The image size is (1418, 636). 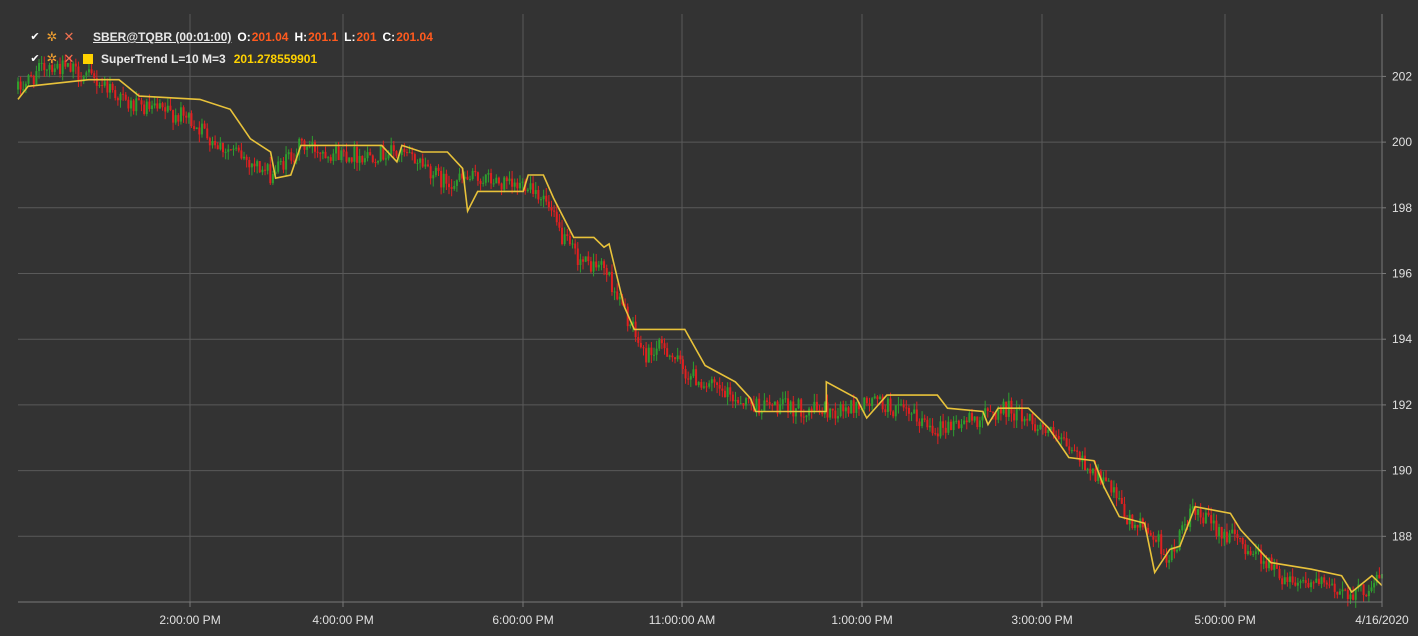 I want to click on x-tick-label: 4:00:00 PM, so click(x=342, y=620).